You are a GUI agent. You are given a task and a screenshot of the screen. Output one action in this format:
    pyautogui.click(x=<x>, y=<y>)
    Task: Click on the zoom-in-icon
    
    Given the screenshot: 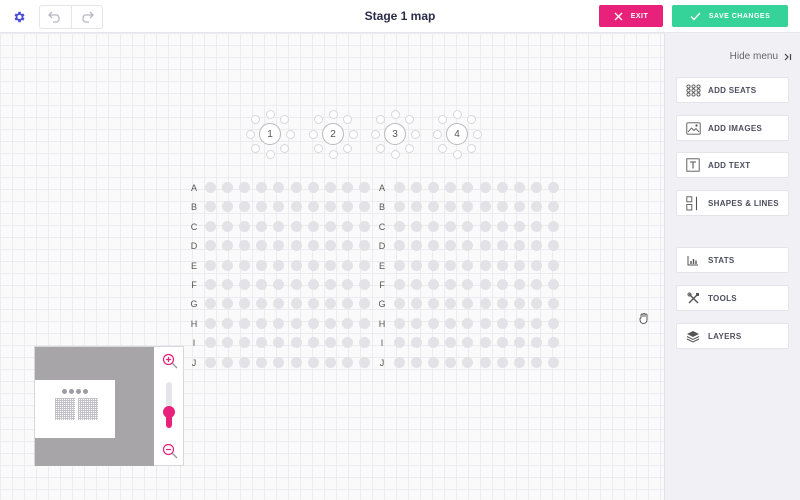 What is the action you would take?
    pyautogui.click(x=170, y=361)
    